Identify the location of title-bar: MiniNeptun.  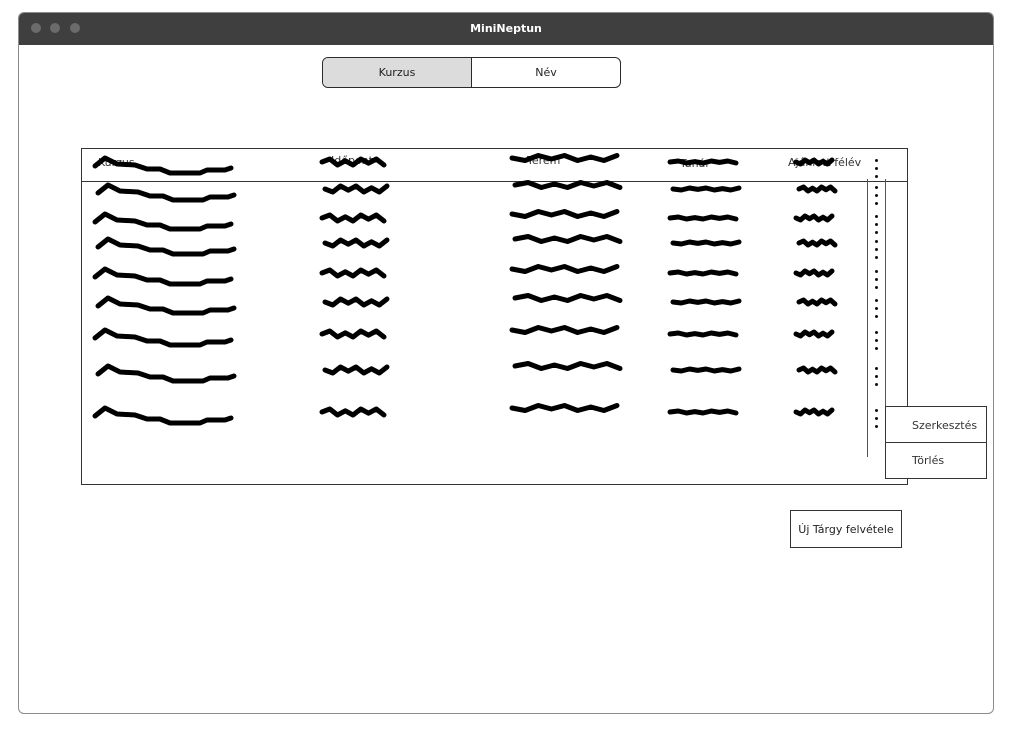
(506, 29).